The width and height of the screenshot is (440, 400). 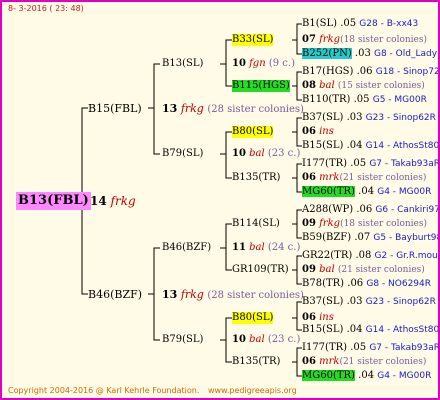 I want to click on gen4-id-6: I177(TR), so click(x=325, y=163).